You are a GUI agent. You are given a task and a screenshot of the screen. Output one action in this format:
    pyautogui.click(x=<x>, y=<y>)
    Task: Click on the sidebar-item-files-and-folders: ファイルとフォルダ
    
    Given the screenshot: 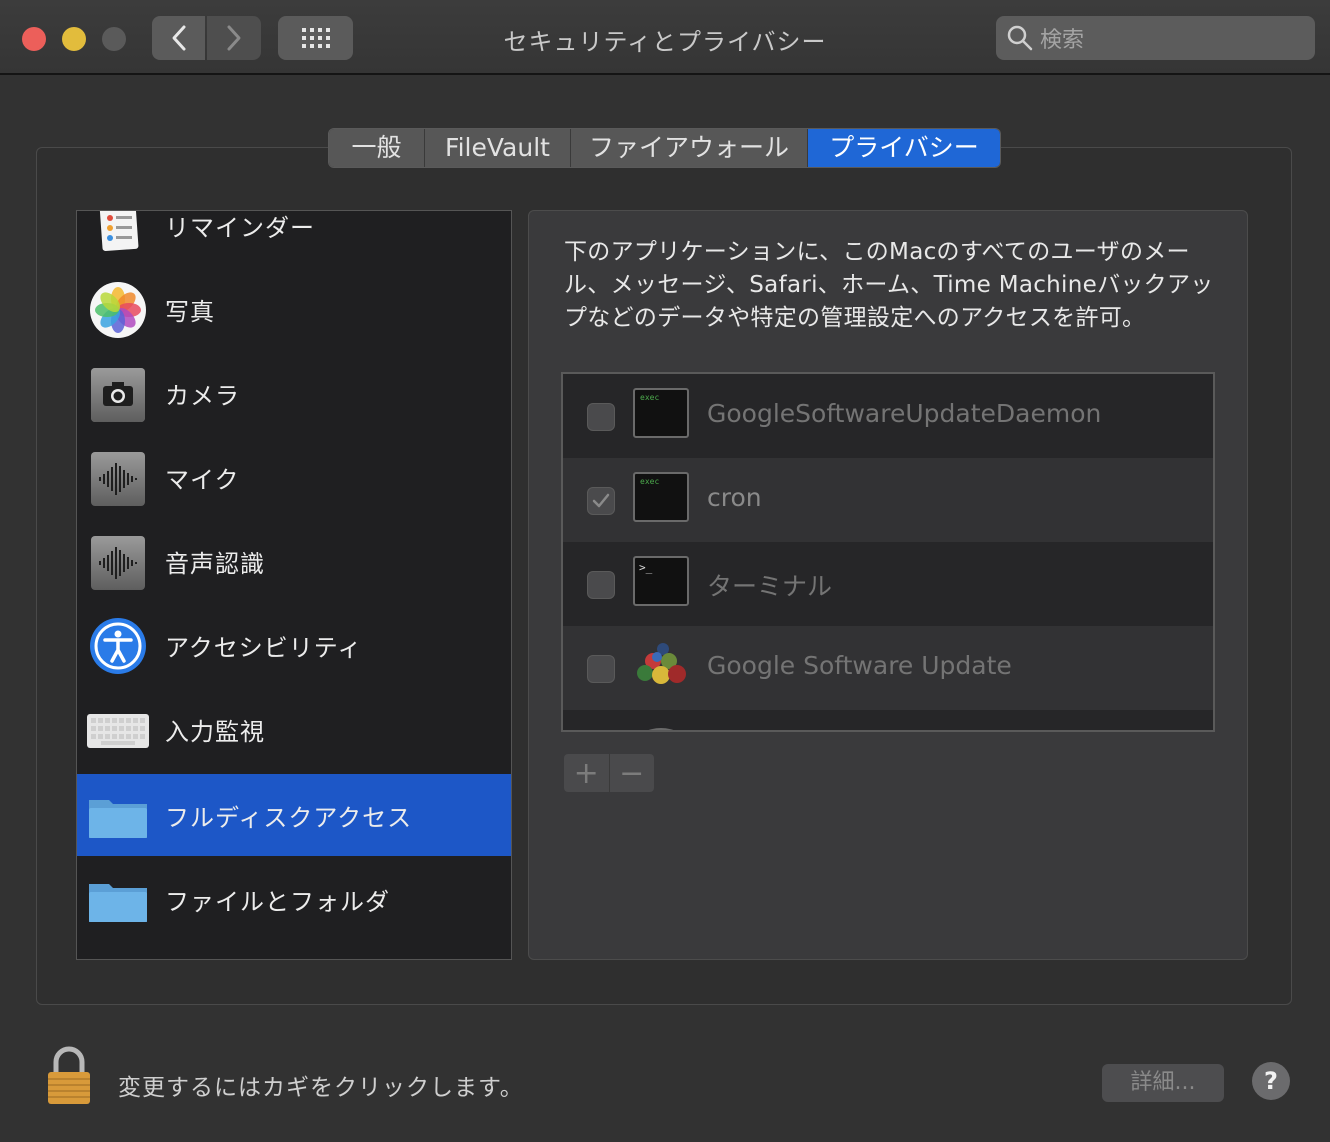 What is the action you would take?
    pyautogui.click(x=294, y=899)
    